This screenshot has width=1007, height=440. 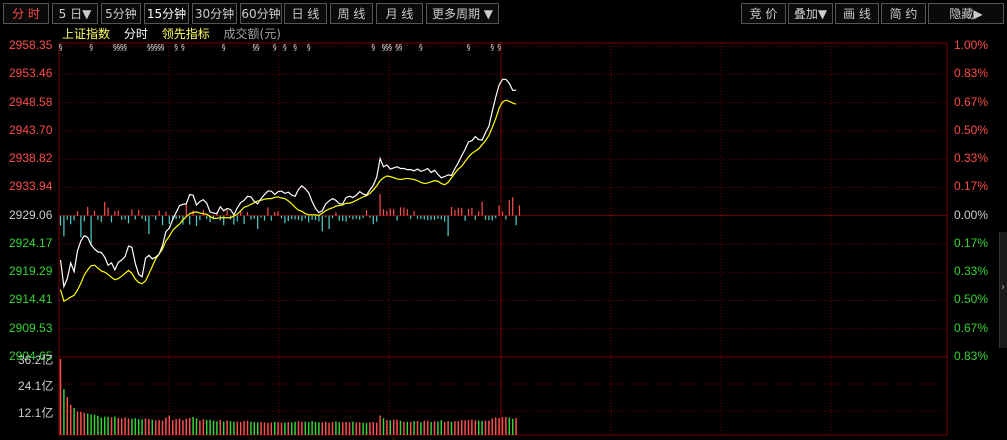 I want to click on volume-axis-label: 24.1亿, so click(x=36, y=386).